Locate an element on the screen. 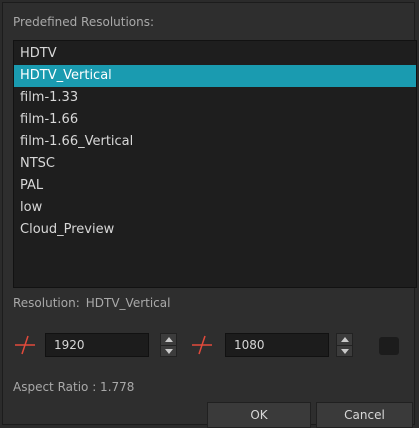 This screenshot has width=419, height=428. lock-ratio-icon is located at coordinates (389, 346).